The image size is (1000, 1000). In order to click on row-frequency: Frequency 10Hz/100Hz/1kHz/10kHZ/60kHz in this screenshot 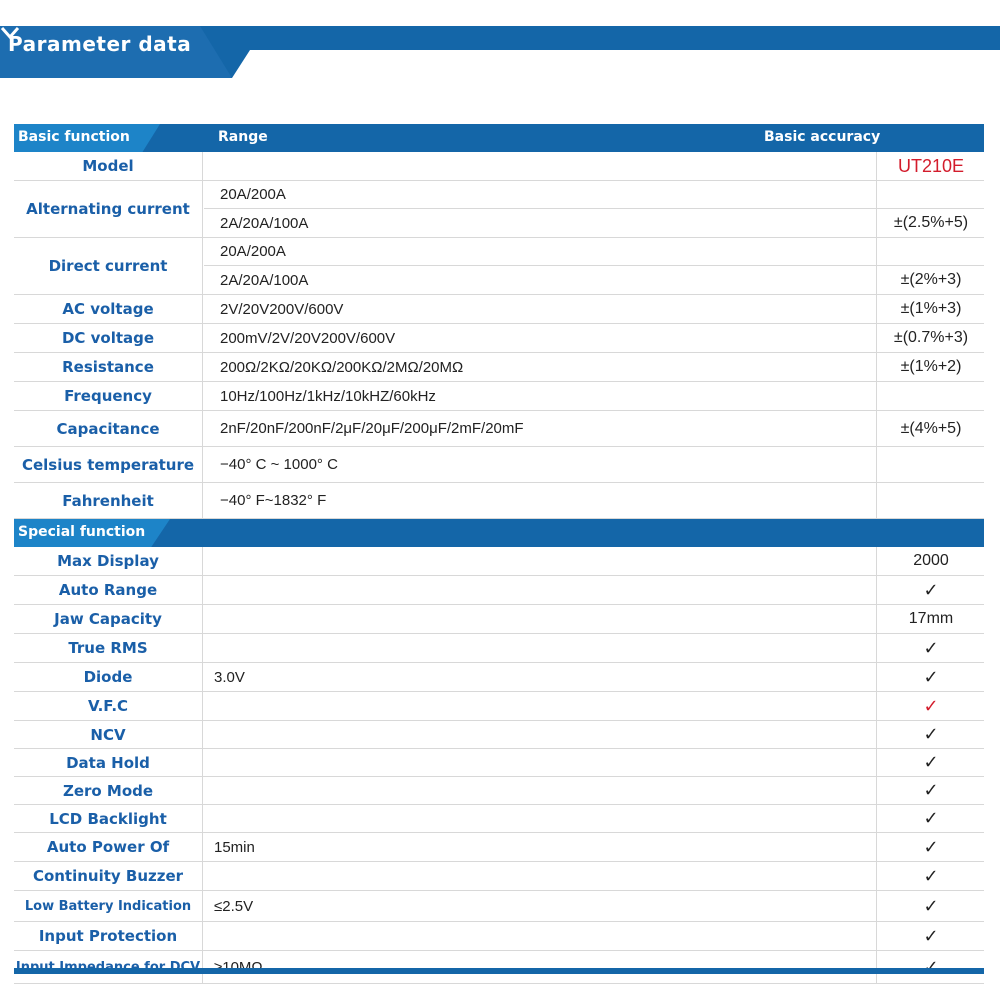, I will do `click(499, 396)`.